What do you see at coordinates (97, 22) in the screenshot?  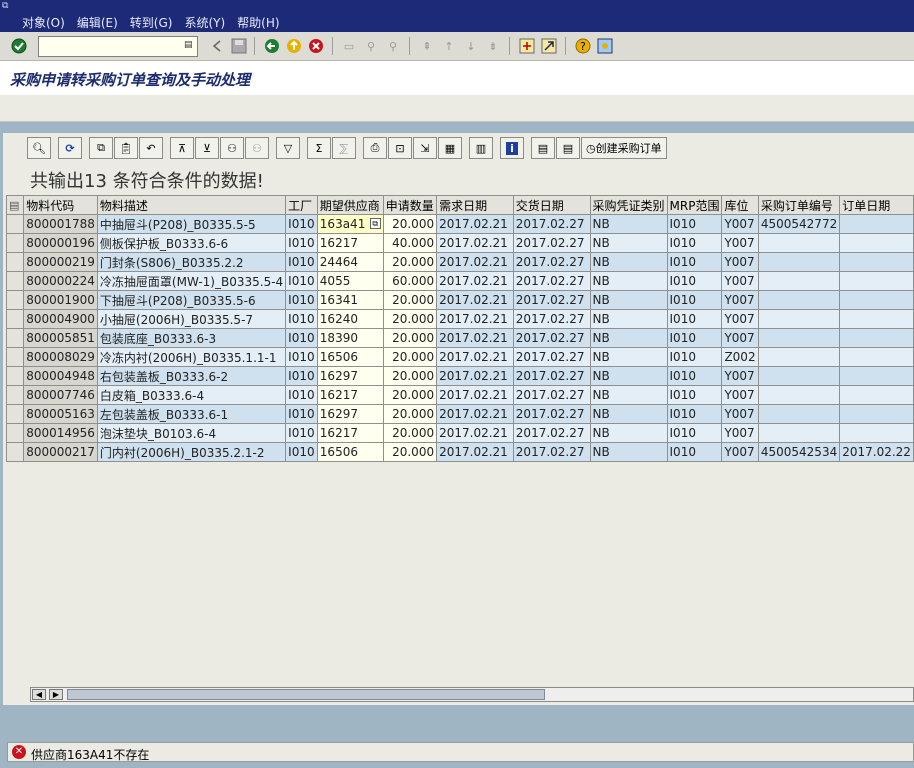 I see `menu-item-1: 编辑(E)` at bounding box center [97, 22].